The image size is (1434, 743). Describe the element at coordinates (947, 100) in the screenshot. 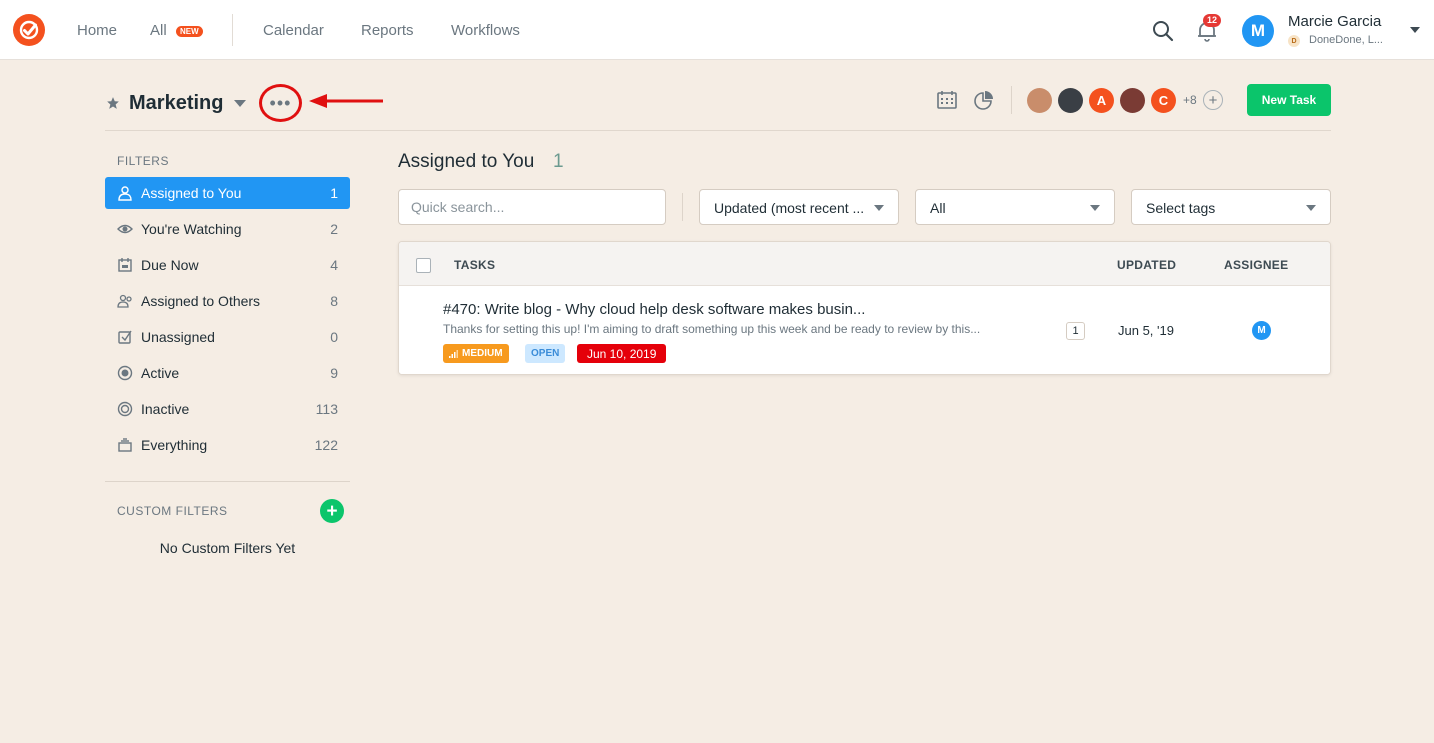

I see `calendar-view-icon` at that location.